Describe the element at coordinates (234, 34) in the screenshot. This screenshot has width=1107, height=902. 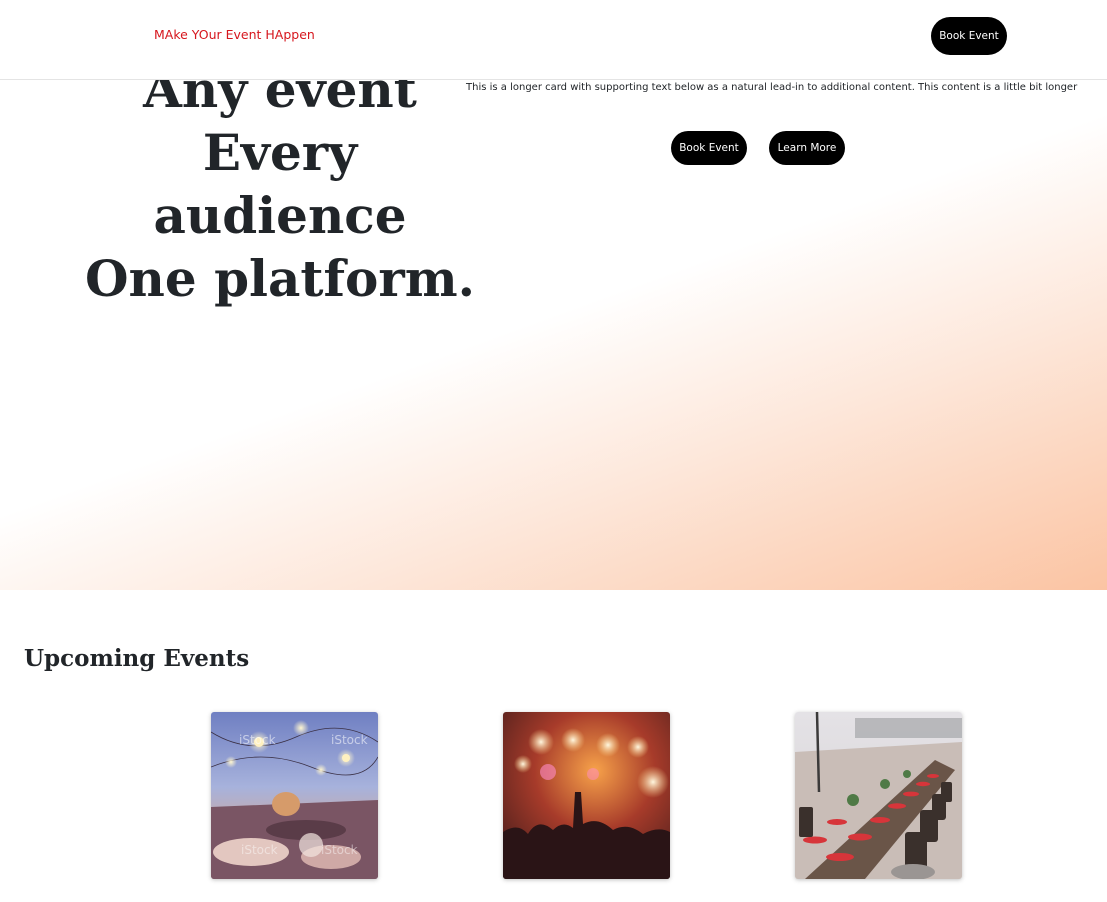
I see `brand-link: MAke YOur Event HAppen` at that location.